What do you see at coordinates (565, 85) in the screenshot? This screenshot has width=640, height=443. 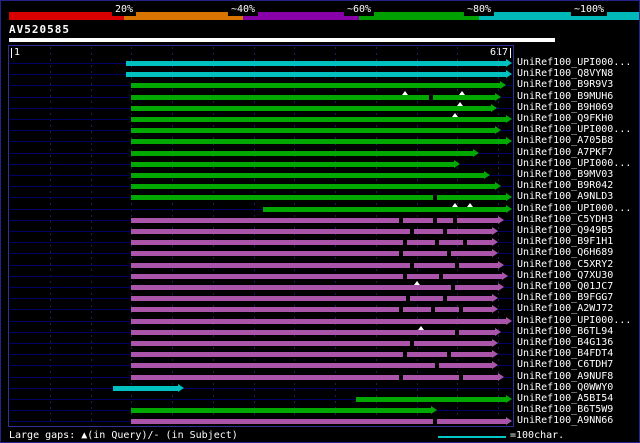 I see `hit-label: UniRef100_B9R9V3` at bounding box center [565, 85].